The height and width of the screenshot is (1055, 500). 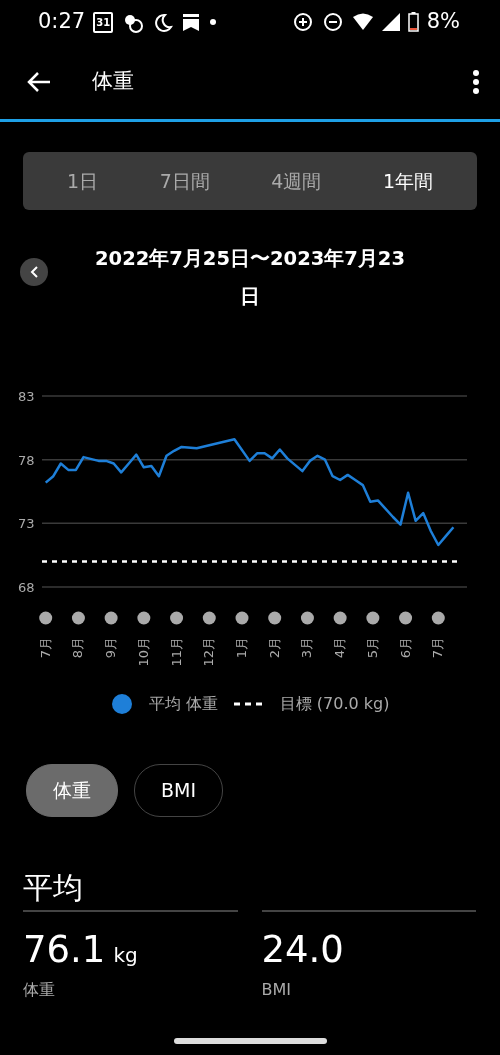 I want to click on stat-value: 76.1, so click(x=64, y=950).